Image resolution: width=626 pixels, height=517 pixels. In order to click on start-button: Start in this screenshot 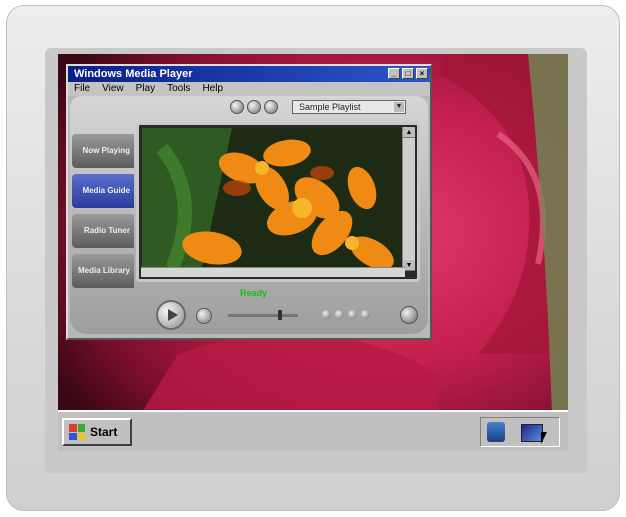, I will do `click(97, 432)`.